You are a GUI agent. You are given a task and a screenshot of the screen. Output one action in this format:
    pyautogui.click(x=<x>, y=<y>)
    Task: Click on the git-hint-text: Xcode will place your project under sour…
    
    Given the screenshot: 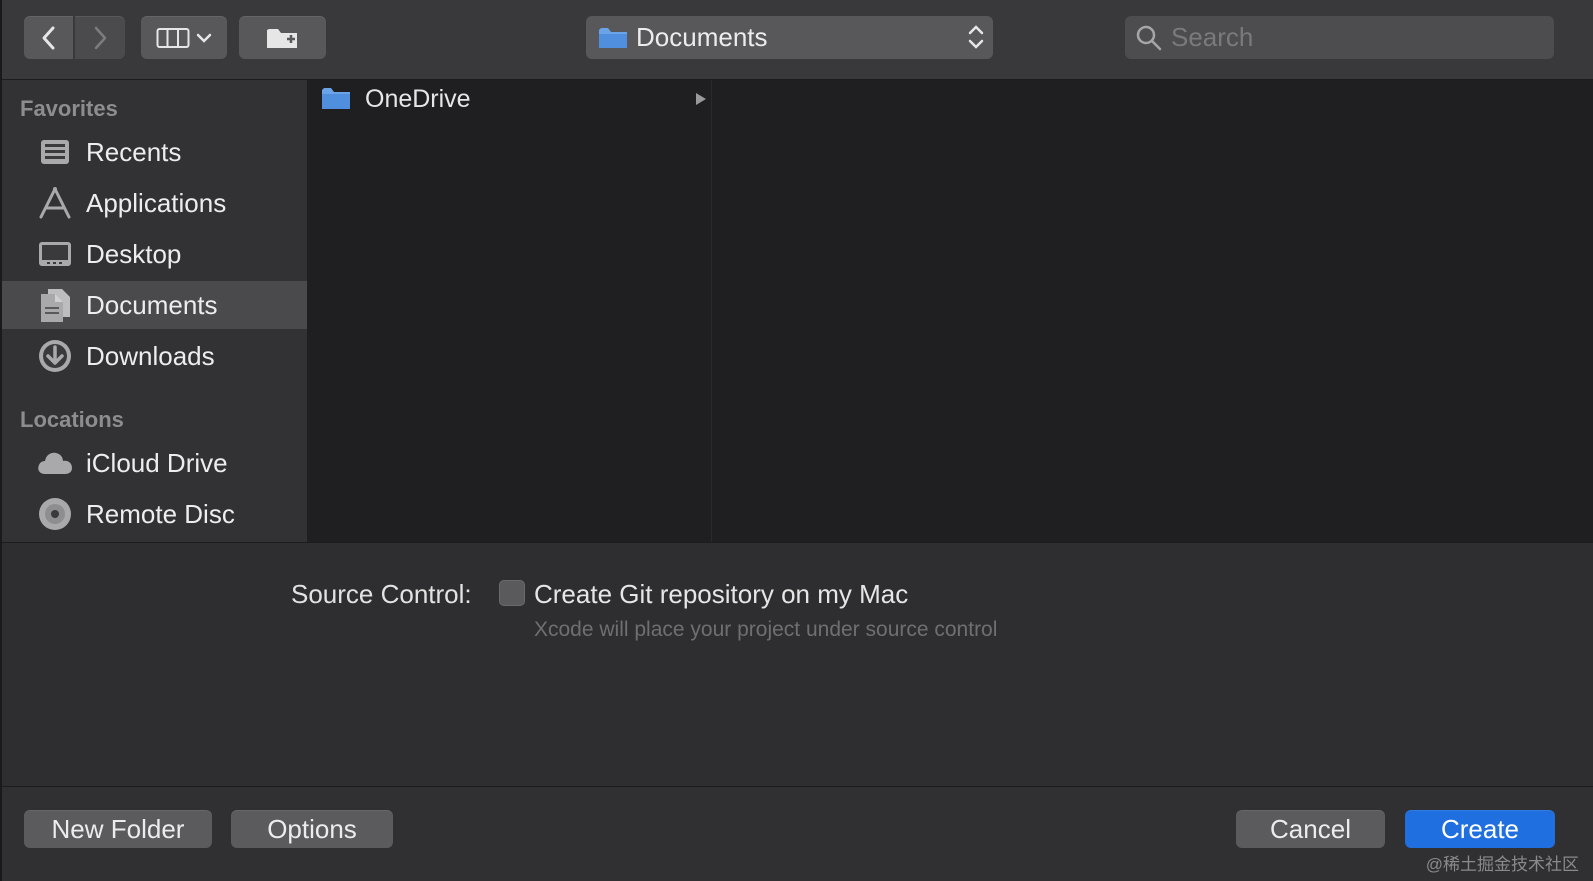 What is the action you would take?
    pyautogui.click(x=766, y=629)
    